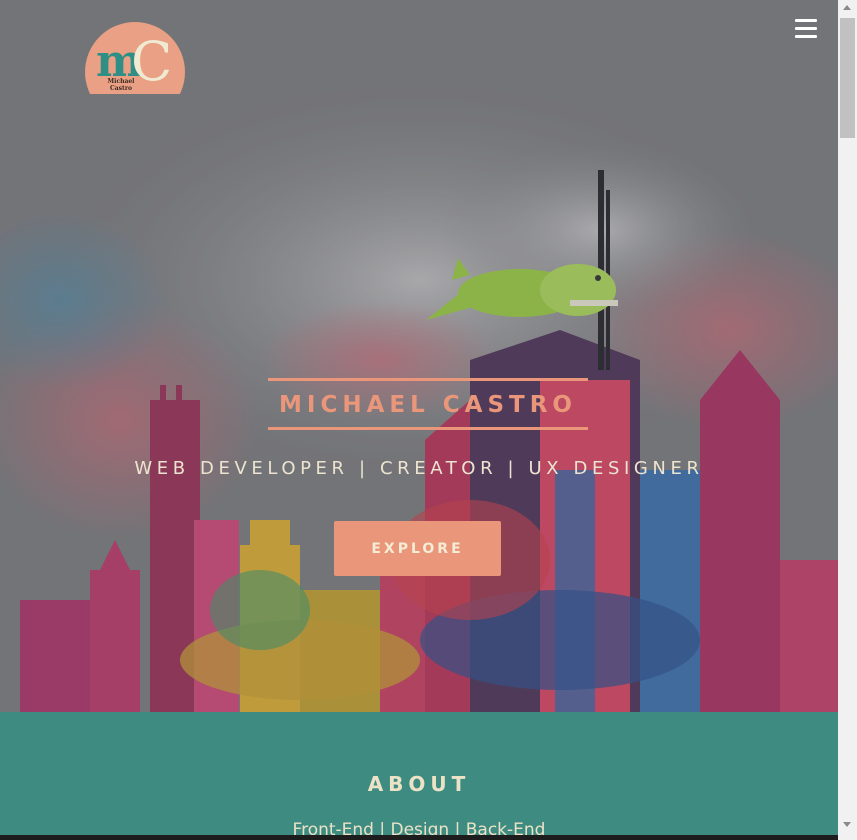  Describe the element at coordinates (847, 420) in the screenshot. I see `vertical-scrollbar` at that location.